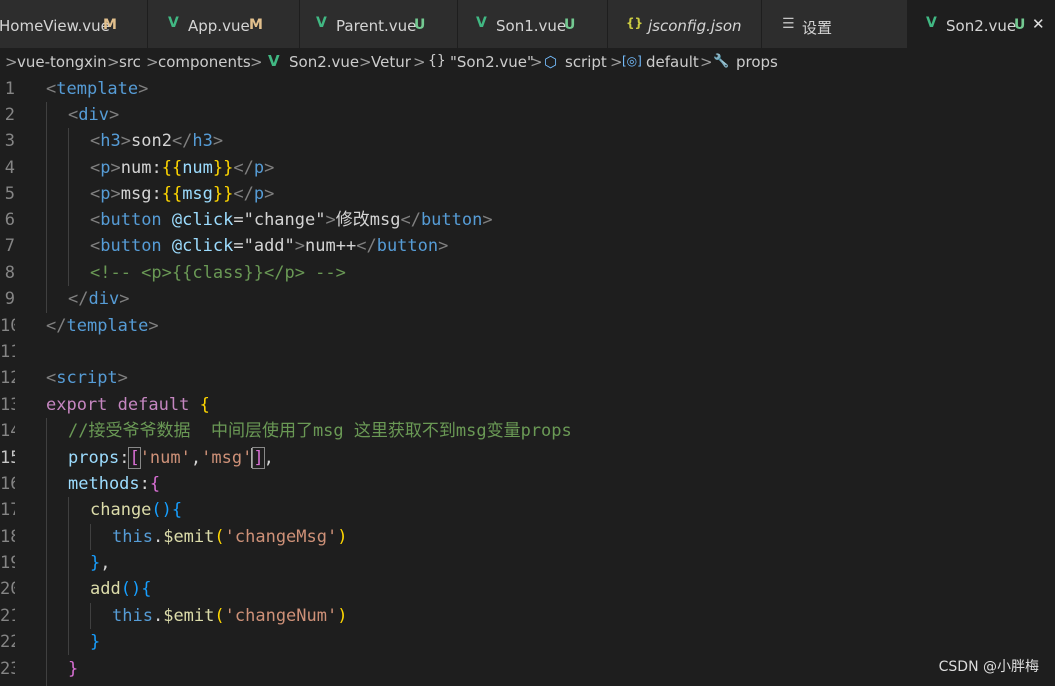  Describe the element at coordinates (492, 62) in the screenshot. I see `breadcrumb-item-module: "Son2.vue"` at that location.